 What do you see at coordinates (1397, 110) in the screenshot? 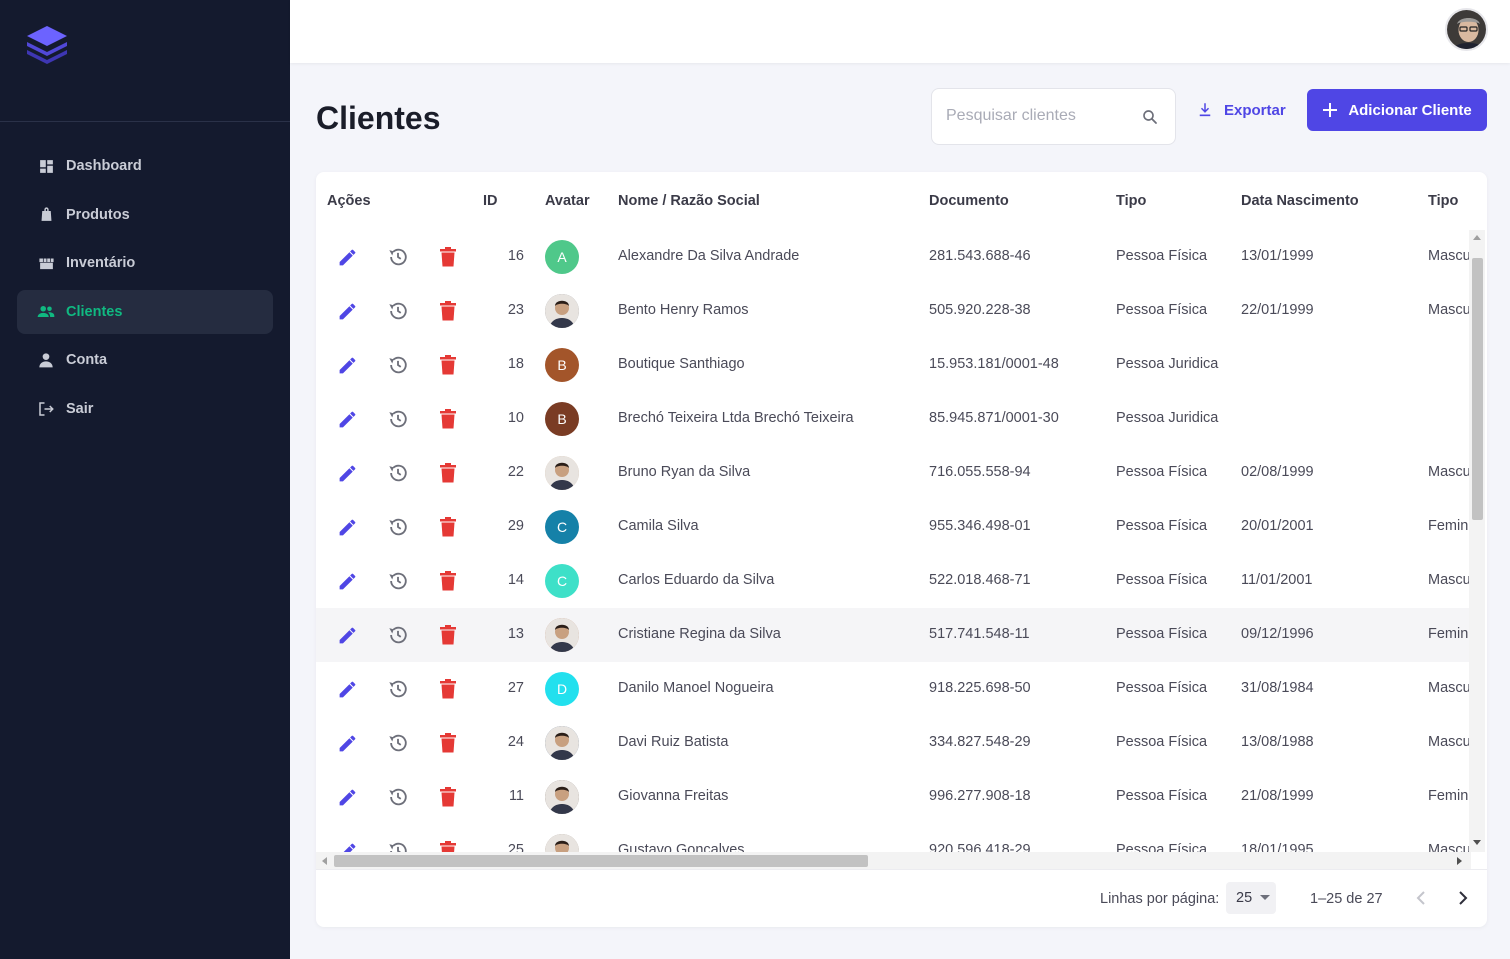
I see `add-client-button: Adicionar Cliente` at bounding box center [1397, 110].